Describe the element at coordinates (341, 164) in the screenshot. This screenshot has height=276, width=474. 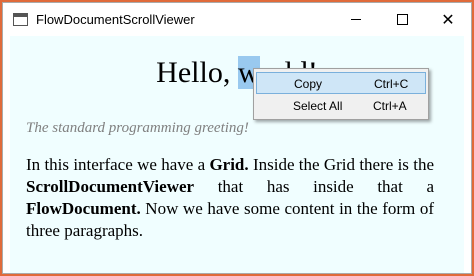
I see `paragraph-text: Inside the Grid there is the` at that location.